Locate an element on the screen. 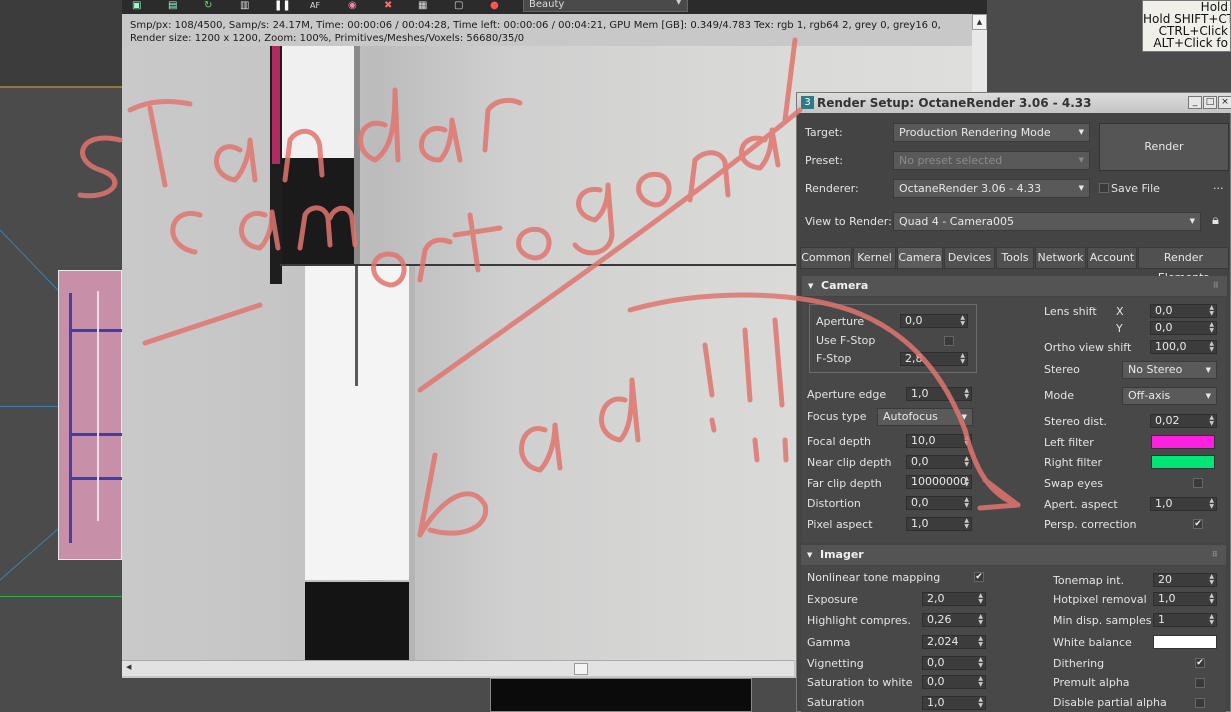 This screenshot has height=712, width=1231. channel-dropdown: Beauty is located at coordinates (605, 6).